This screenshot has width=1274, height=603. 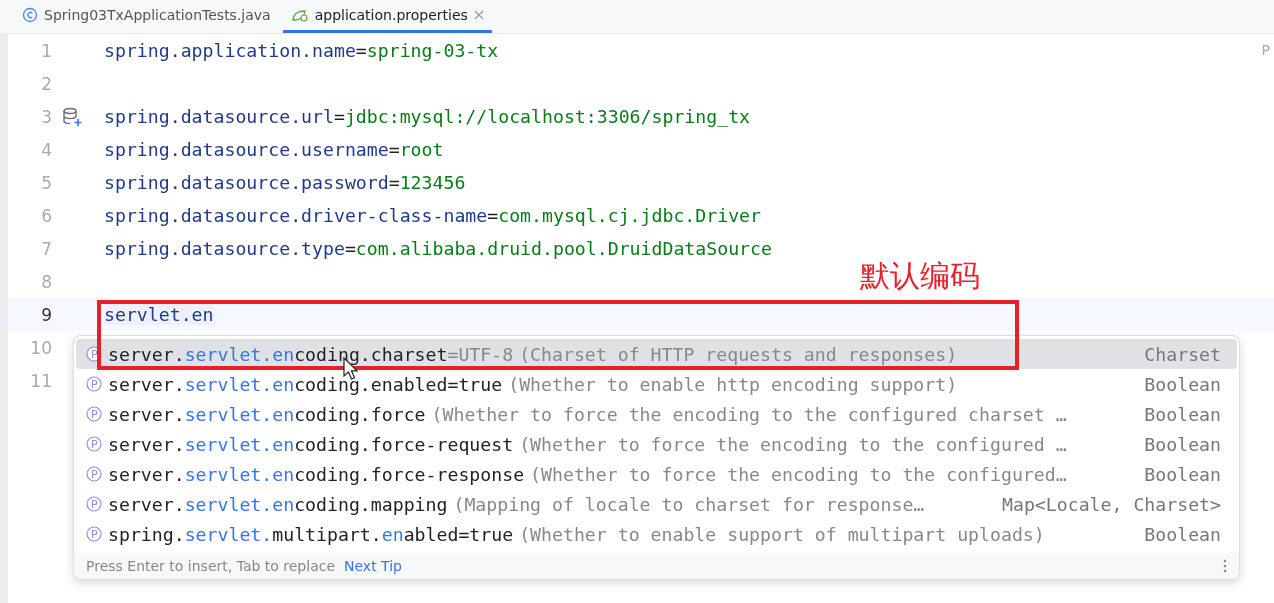 What do you see at coordinates (1111, 504) in the screenshot?
I see `property-type: Map<Locale, Charset>` at bounding box center [1111, 504].